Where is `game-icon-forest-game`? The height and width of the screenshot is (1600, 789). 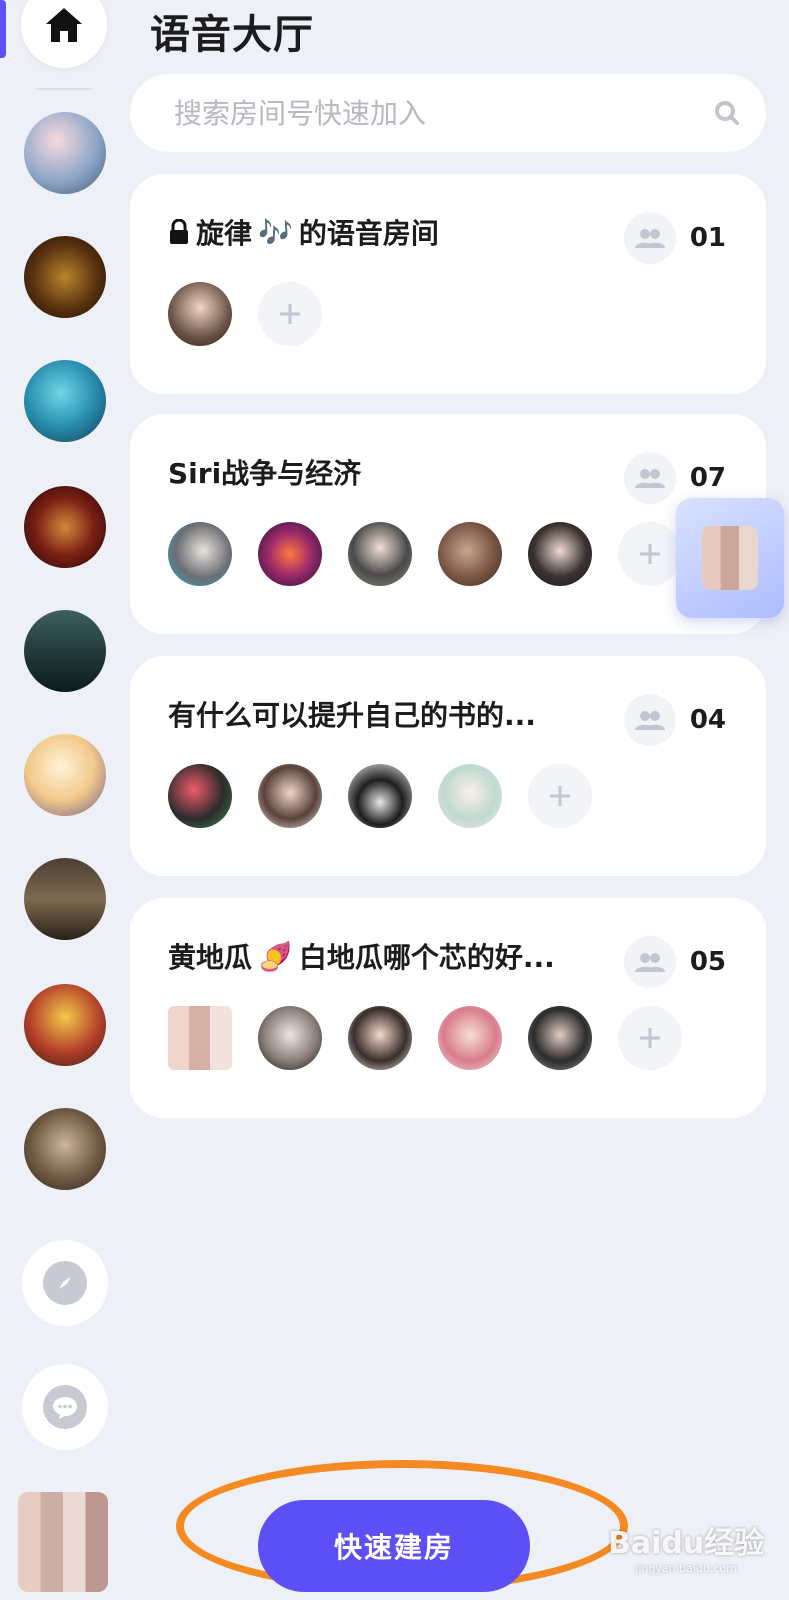 game-icon-forest-game is located at coordinates (65, 651).